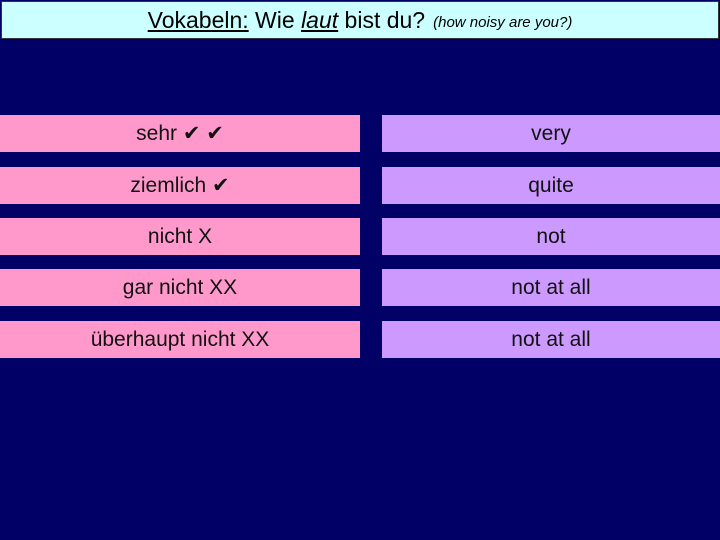 This screenshot has width=720, height=540. I want to click on title-bist-du: bist du?, so click(382, 19).